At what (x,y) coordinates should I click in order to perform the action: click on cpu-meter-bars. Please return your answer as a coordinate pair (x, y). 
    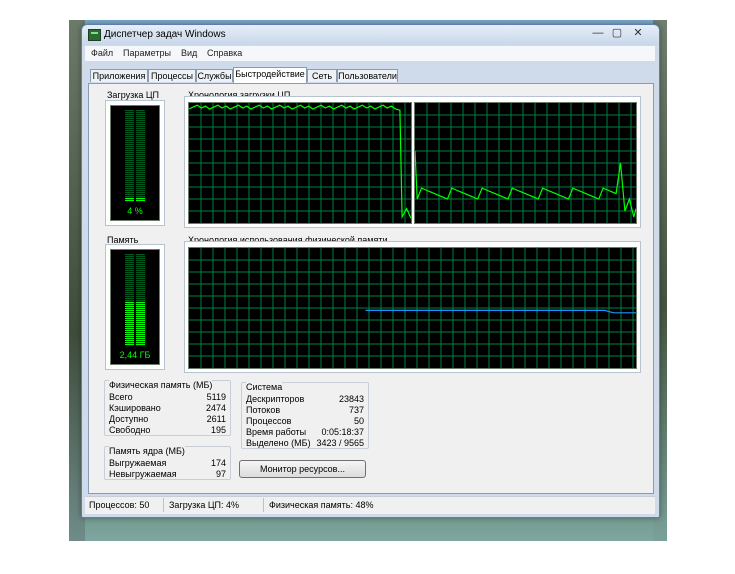
    Looking at the image, I should click on (135, 156).